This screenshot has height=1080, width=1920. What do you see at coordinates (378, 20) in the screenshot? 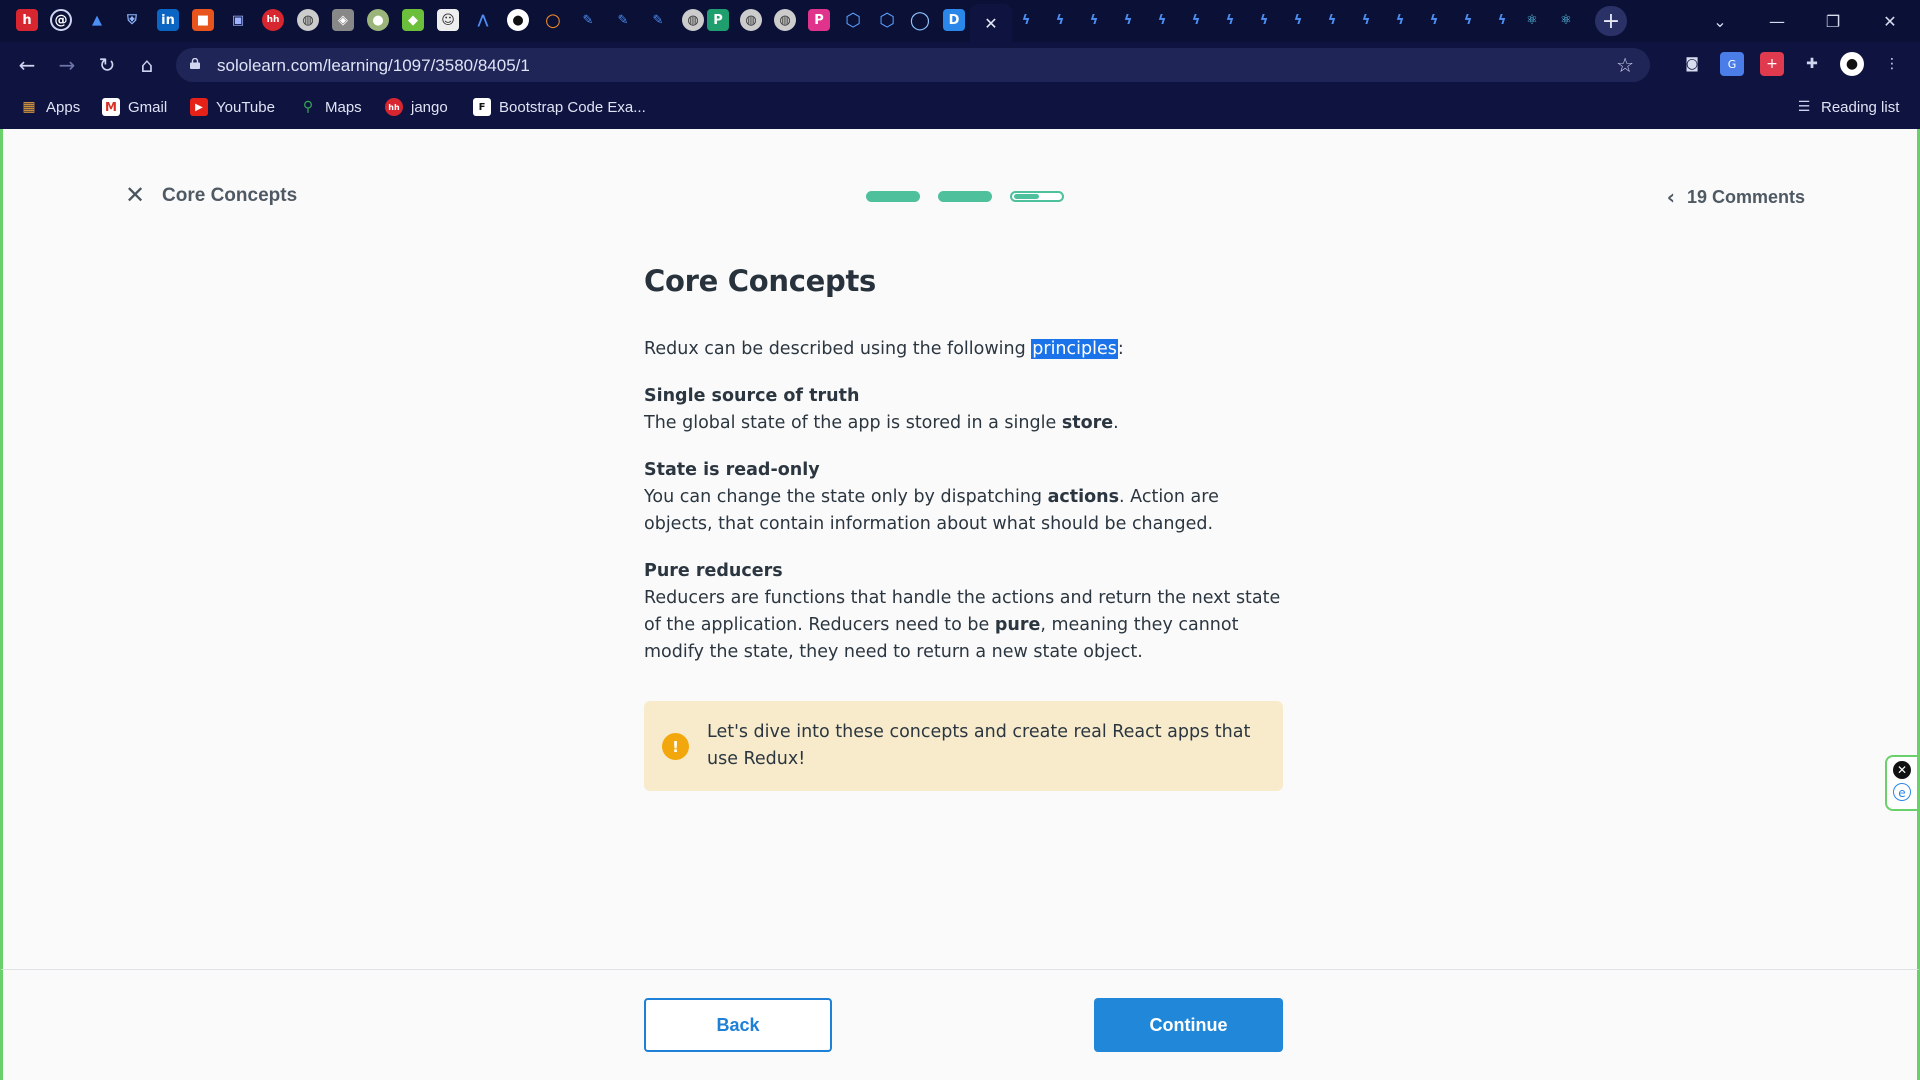
I see `tab-ball-icon: ●` at bounding box center [378, 20].